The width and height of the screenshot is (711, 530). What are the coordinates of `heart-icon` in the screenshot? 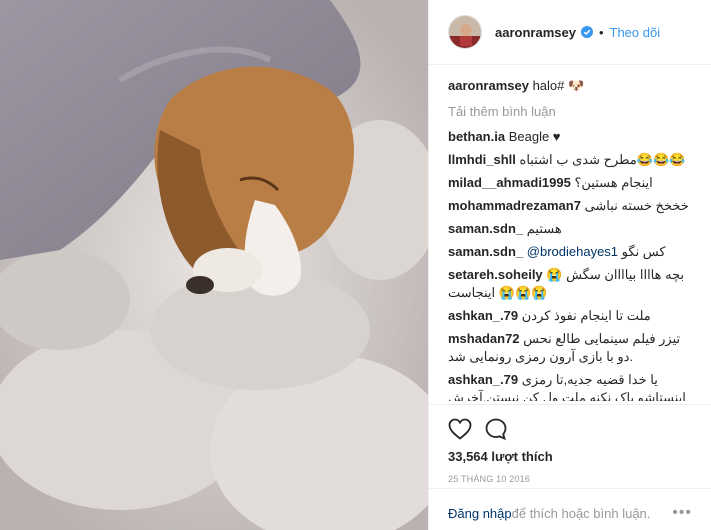 It's located at (460, 430).